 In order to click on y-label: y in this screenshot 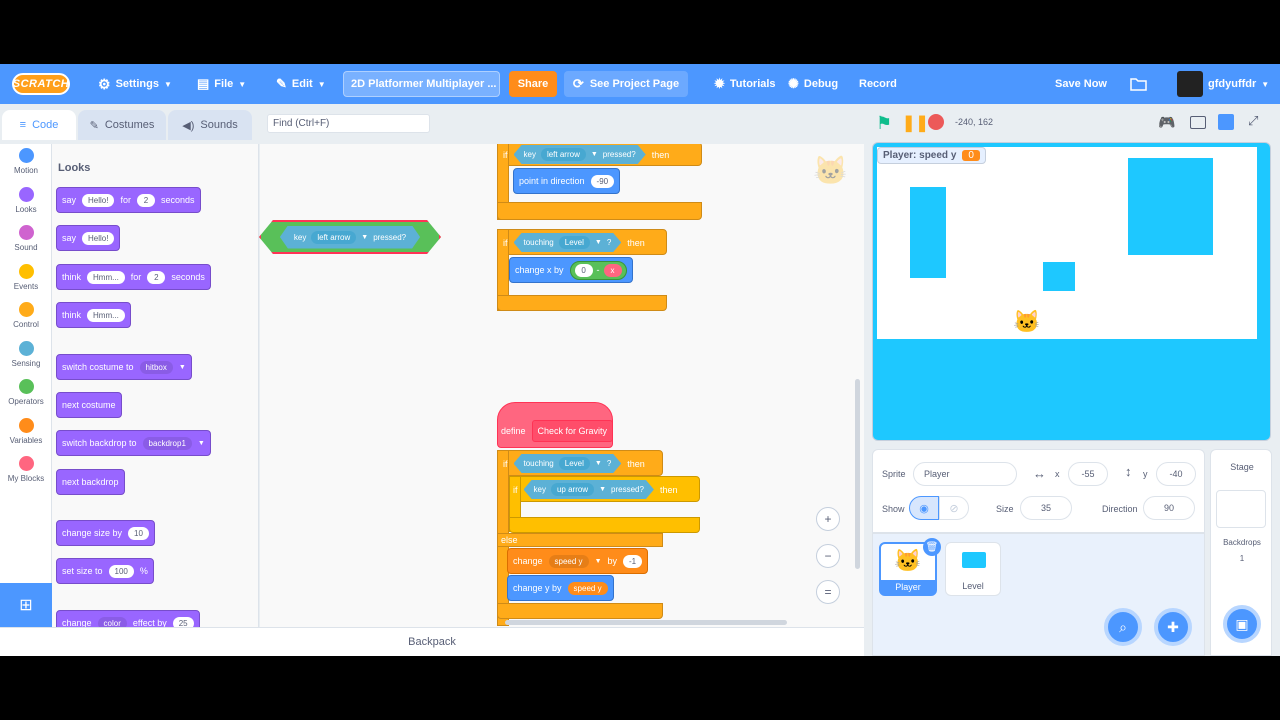, I will do `click(1145, 474)`.